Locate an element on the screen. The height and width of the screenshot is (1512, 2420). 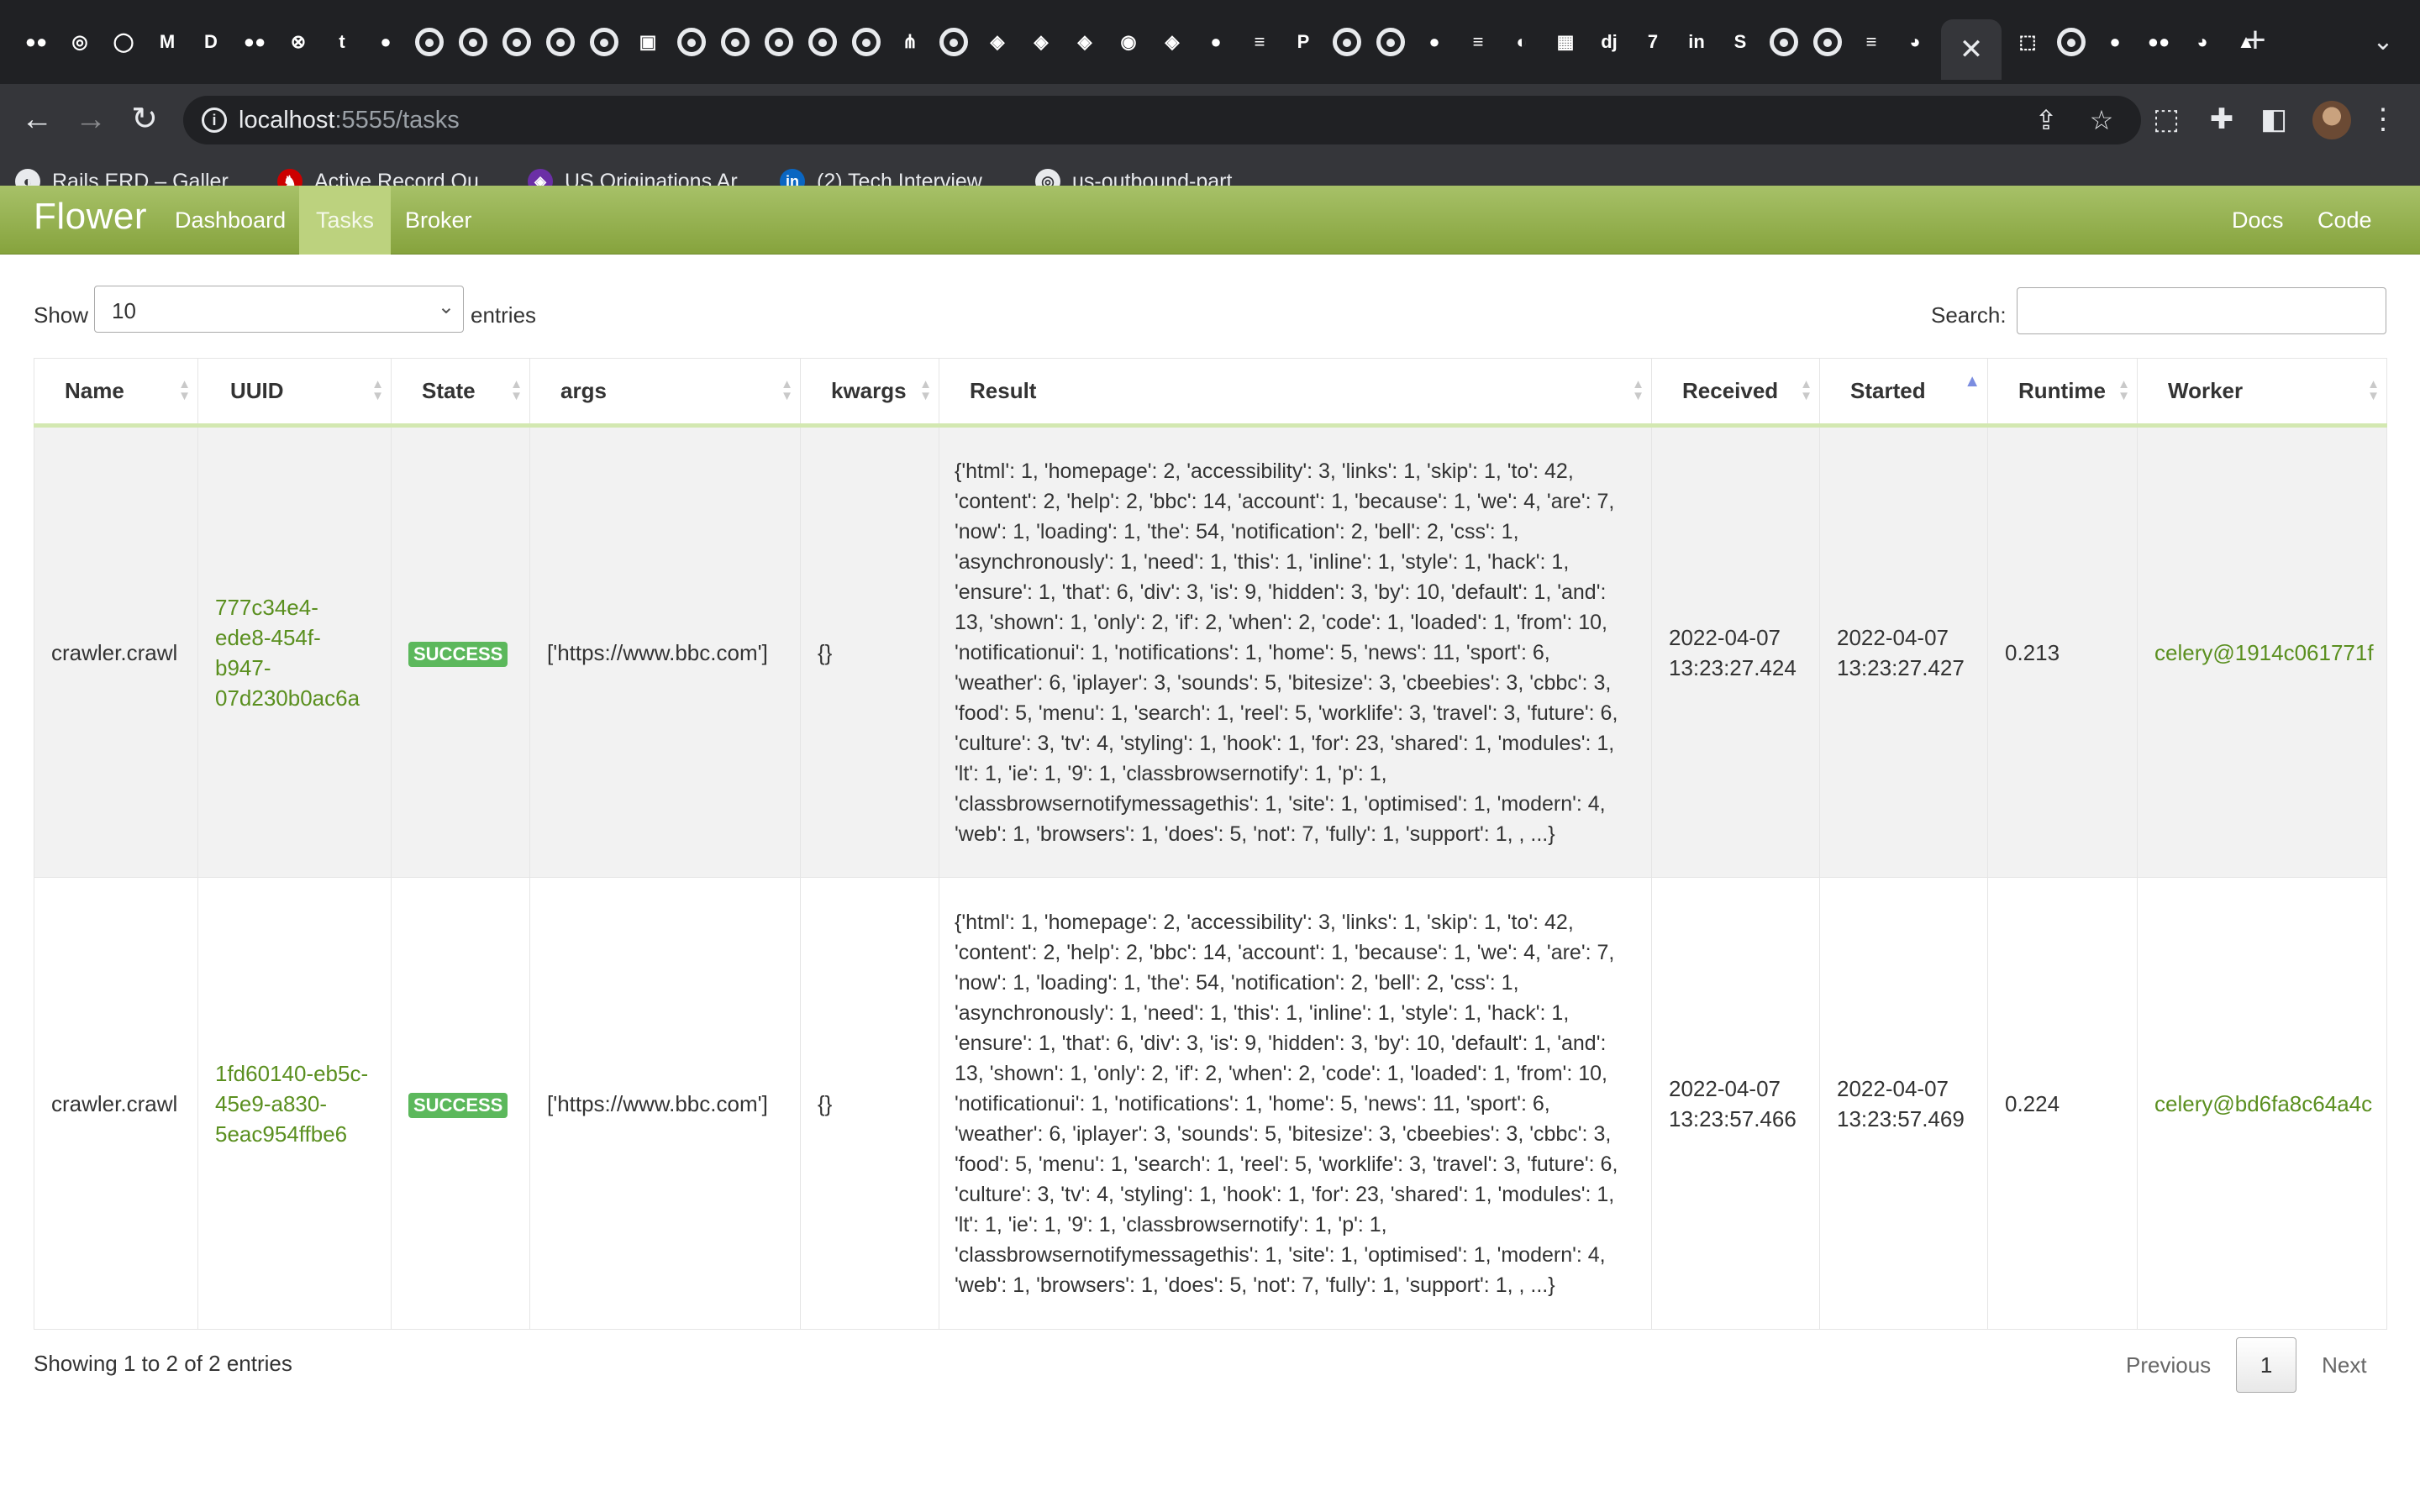
task-started-cell: 2022-04-07 13:23:57.469 is located at coordinates (1904, 1103).